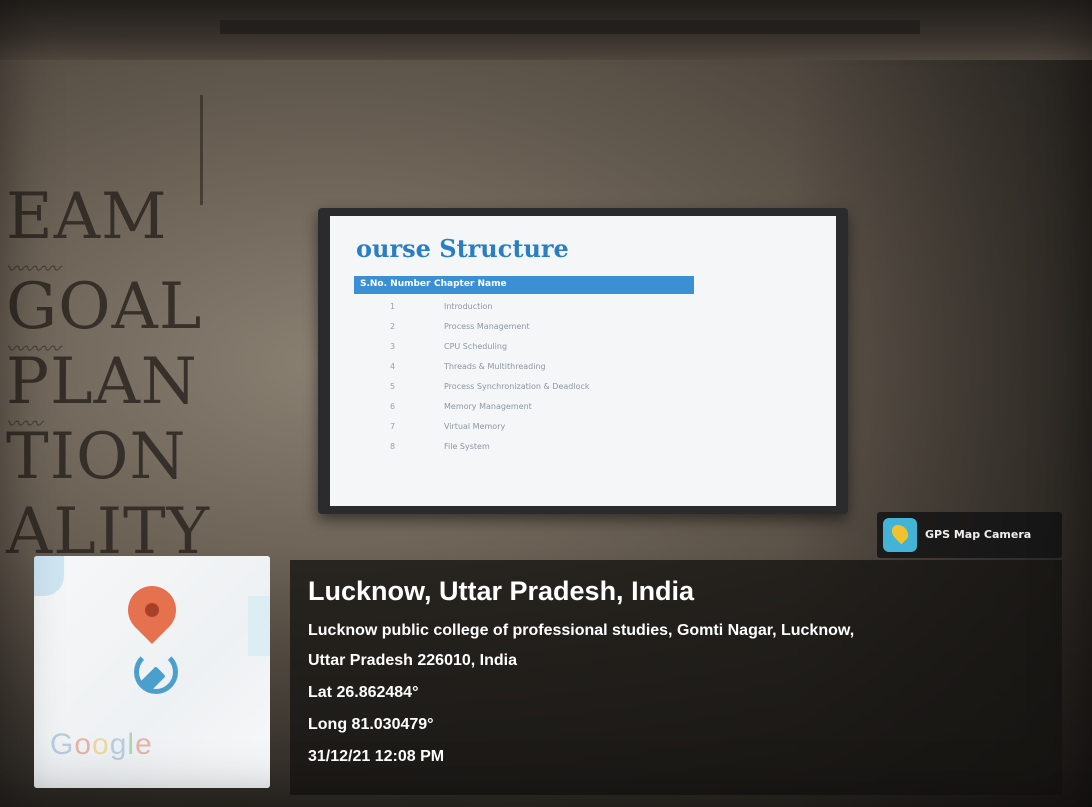  I want to click on row-number: 8, so click(393, 446).